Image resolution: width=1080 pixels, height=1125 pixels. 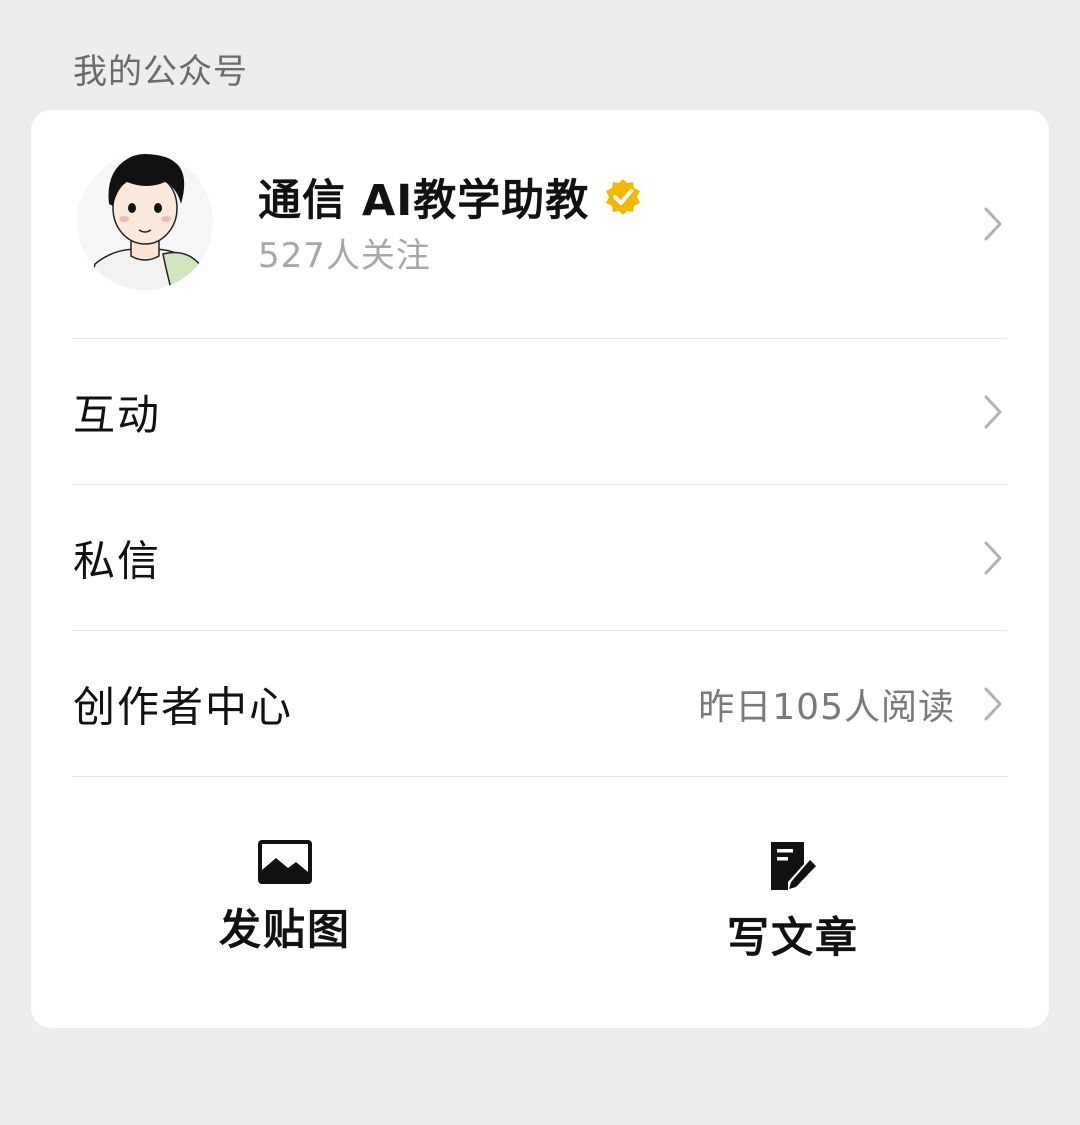 I want to click on menu-item-messages: 私信, so click(x=540, y=558).